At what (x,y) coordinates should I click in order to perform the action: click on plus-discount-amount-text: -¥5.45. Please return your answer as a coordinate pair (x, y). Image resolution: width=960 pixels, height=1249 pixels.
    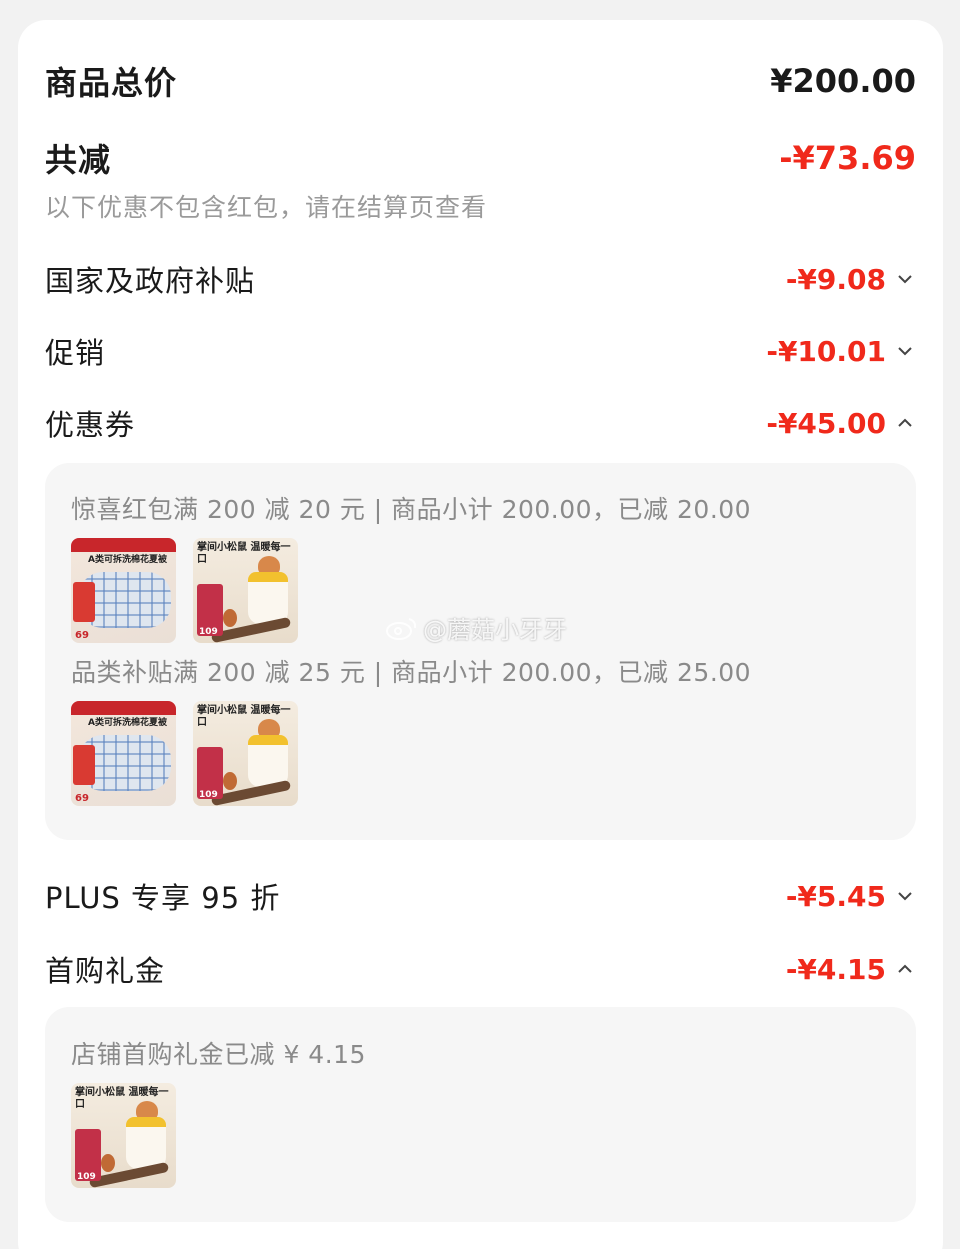
    Looking at the image, I should click on (835, 896).